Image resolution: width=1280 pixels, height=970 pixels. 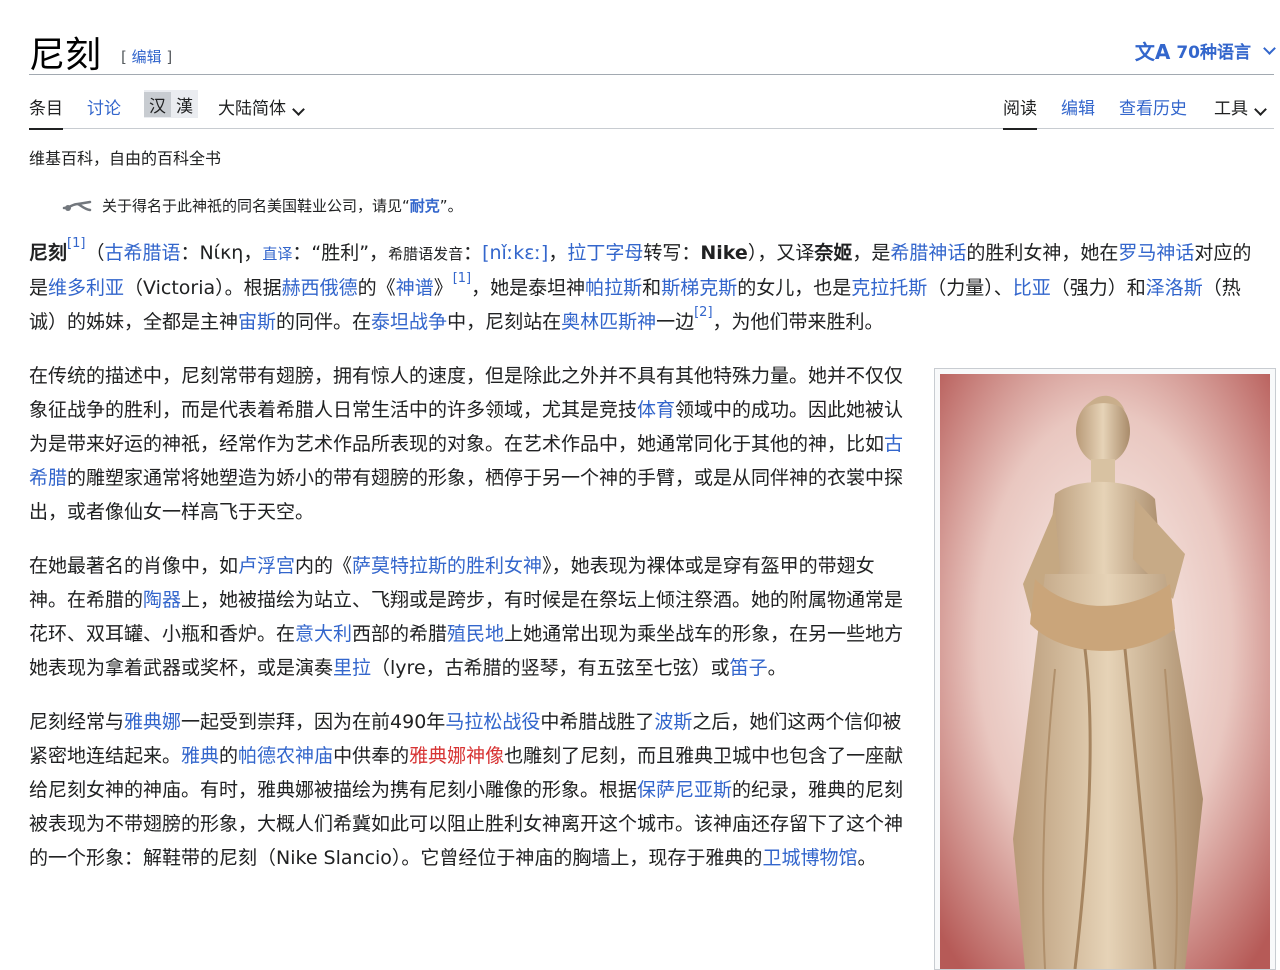 What do you see at coordinates (200, 756) in the screenshot?
I see `link: 雅典` at bounding box center [200, 756].